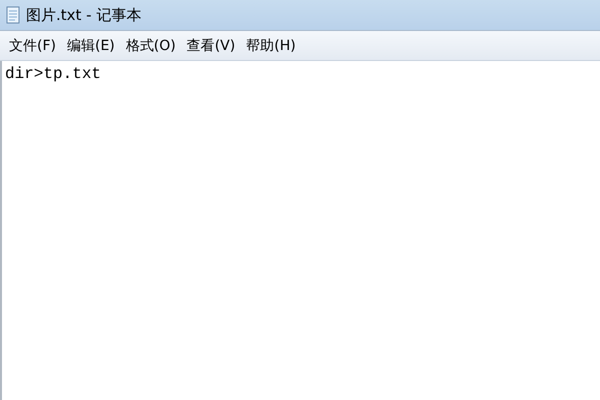 The height and width of the screenshot is (400, 600). What do you see at coordinates (271, 45) in the screenshot?
I see `menu-item: 帮助(H)` at bounding box center [271, 45].